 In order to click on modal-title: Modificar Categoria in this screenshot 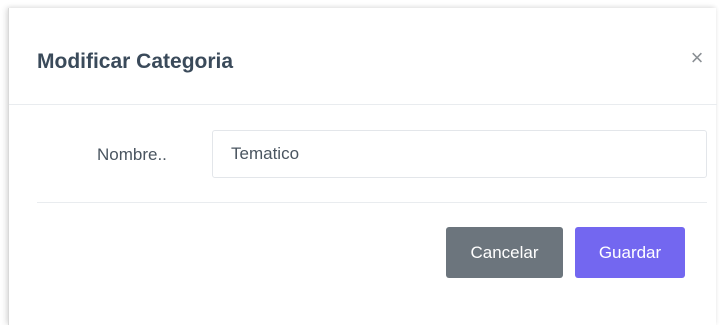, I will do `click(135, 61)`.